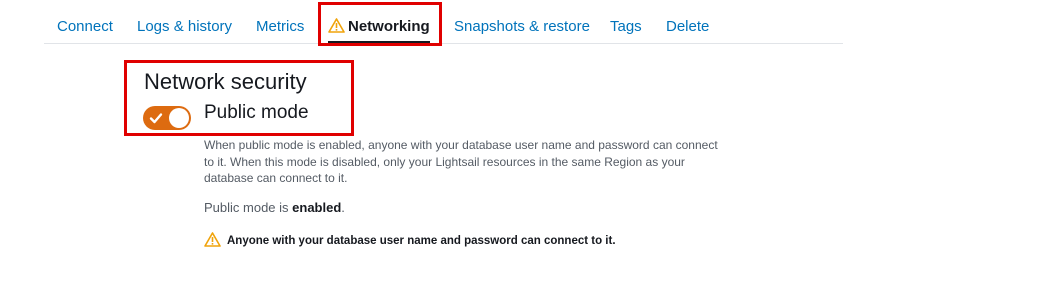 The height and width of the screenshot is (301, 1045). Describe the element at coordinates (256, 112) in the screenshot. I see `public-mode-label: Public mode` at that location.